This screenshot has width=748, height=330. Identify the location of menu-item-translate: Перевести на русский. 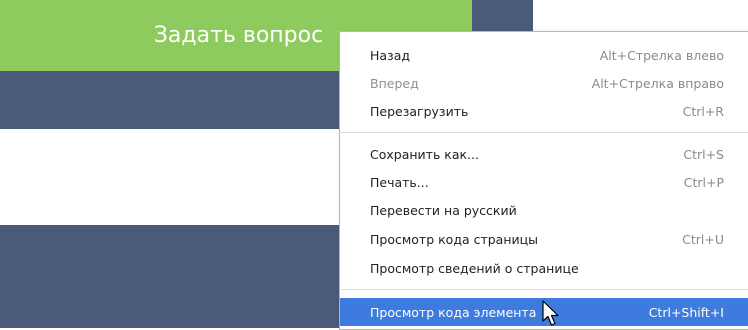
(544, 210).